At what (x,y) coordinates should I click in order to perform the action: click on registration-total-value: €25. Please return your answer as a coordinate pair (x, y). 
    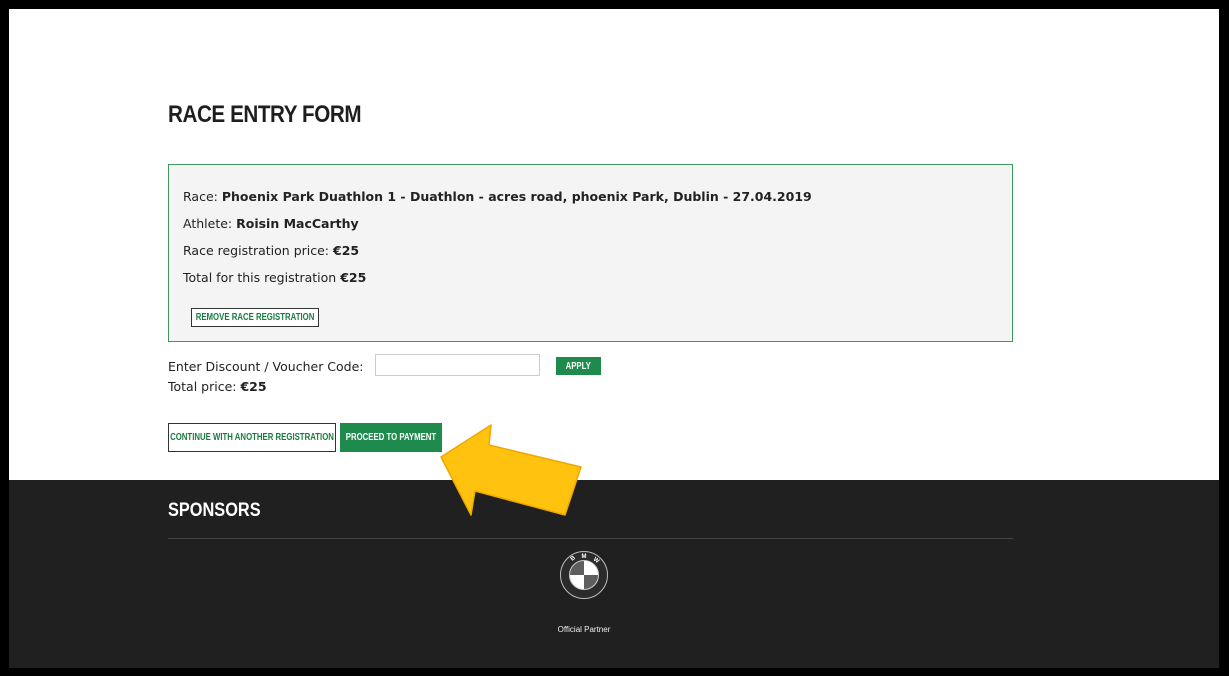
    Looking at the image, I should click on (353, 277).